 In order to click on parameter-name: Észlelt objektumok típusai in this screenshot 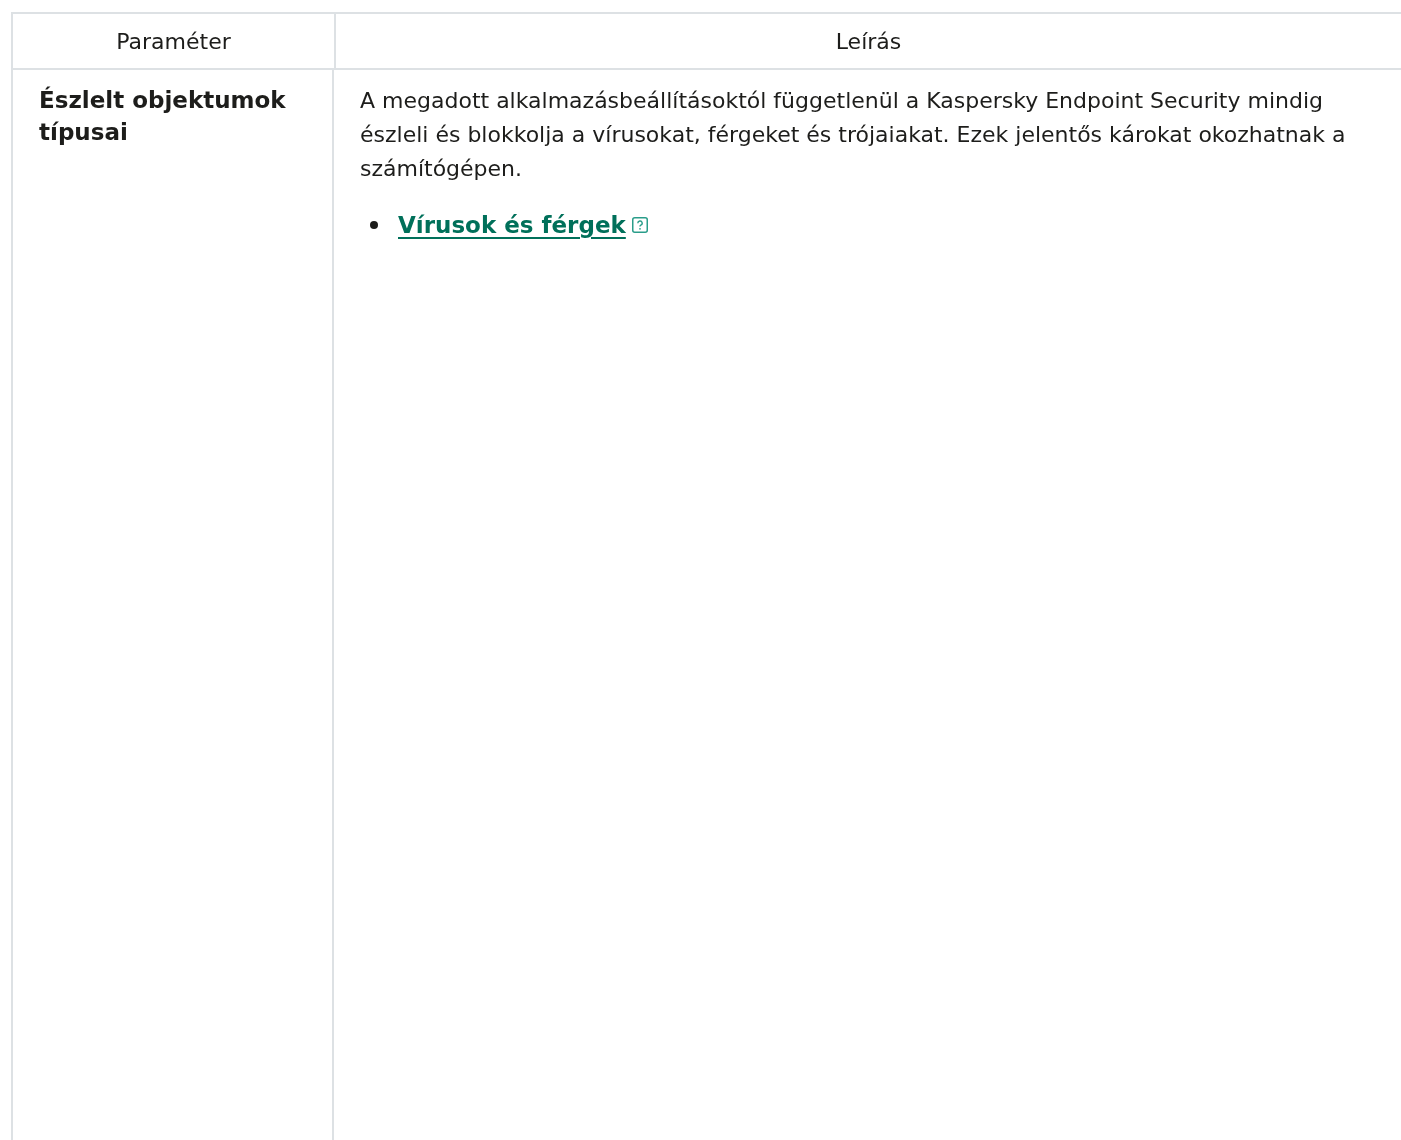, I will do `click(163, 116)`.